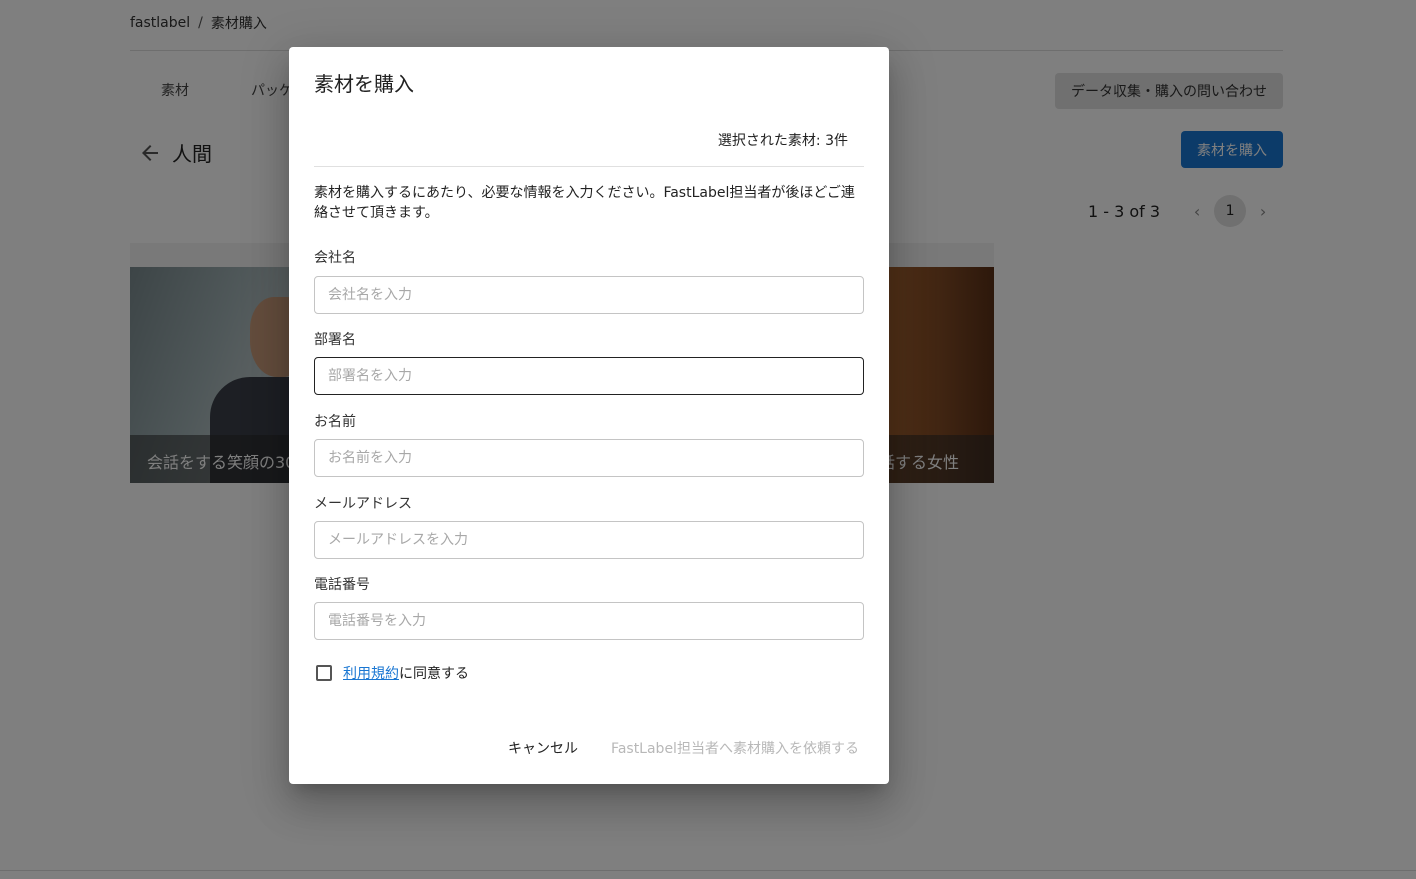 The image size is (1416, 879). I want to click on department-label: 部署名, so click(335, 340).